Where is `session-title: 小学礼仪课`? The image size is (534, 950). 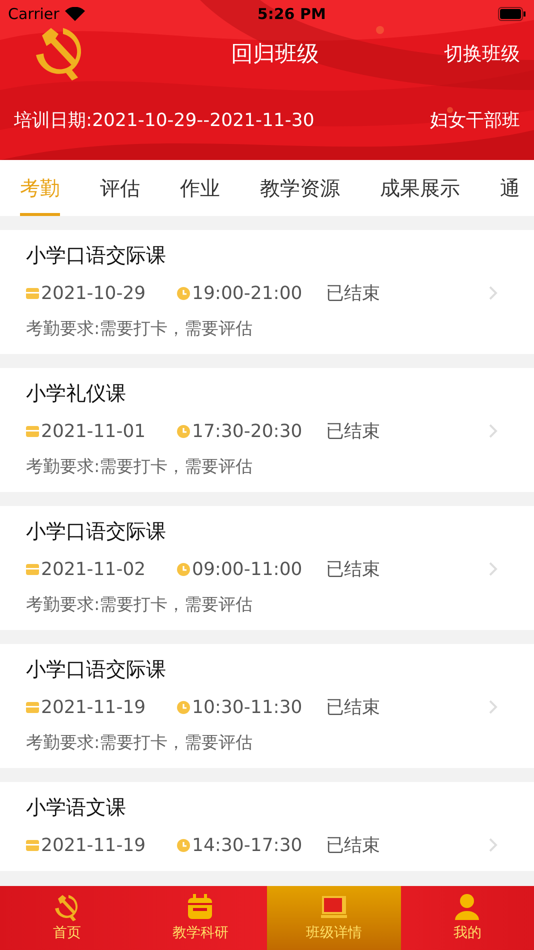 session-title: 小学礼仪课 is located at coordinates (76, 393).